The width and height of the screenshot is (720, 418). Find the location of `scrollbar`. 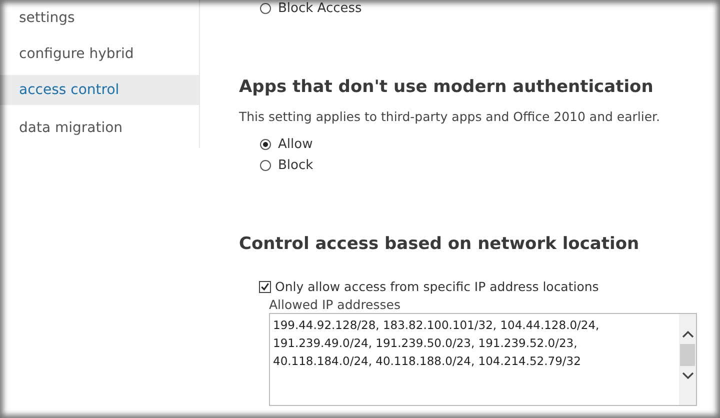

scrollbar is located at coordinates (687, 359).